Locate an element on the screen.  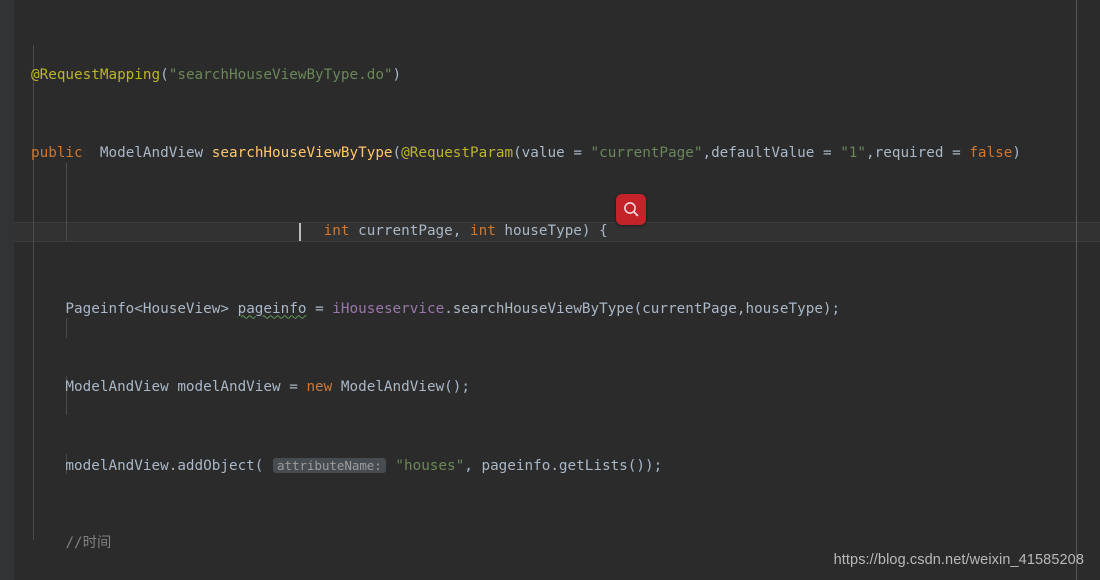
search-icon is located at coordinates (631, 209).